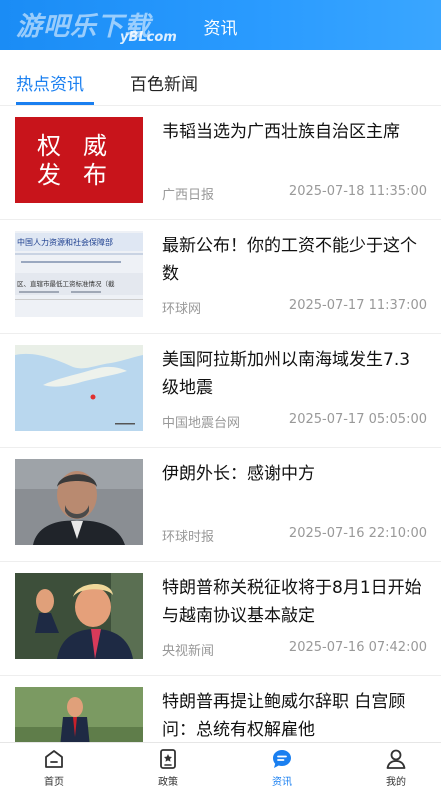 This screenshot has height=789, width=441. I want to click on news-title: 特朗普称关税征收将于8月1日开始 与越南协议基本敲定, so click(292, 602).